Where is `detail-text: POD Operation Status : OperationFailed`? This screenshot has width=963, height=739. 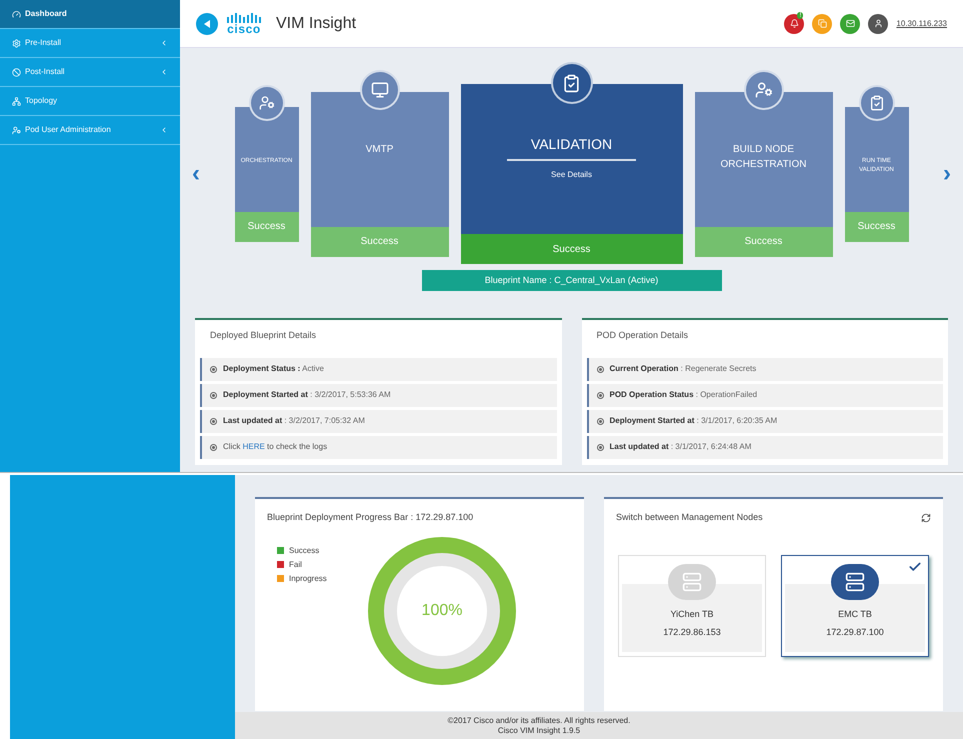
detail-text: POD Operation Status : OperationFailed is located at coordinates (684, 395).